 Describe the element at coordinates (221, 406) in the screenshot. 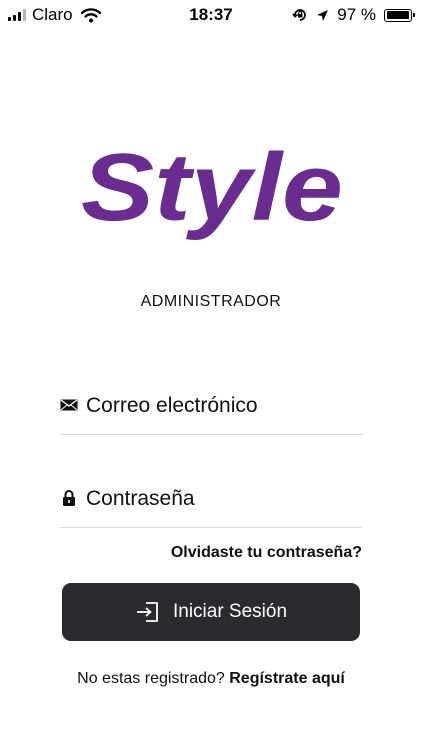

I see `email-input` at that location.